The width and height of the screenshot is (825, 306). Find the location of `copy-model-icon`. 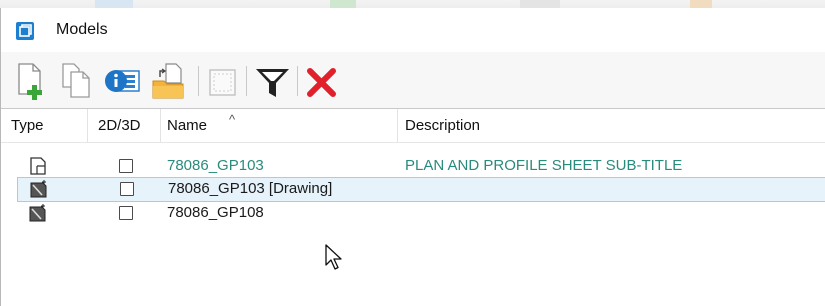

copy-model-icon is located at coordinates (76, 80).